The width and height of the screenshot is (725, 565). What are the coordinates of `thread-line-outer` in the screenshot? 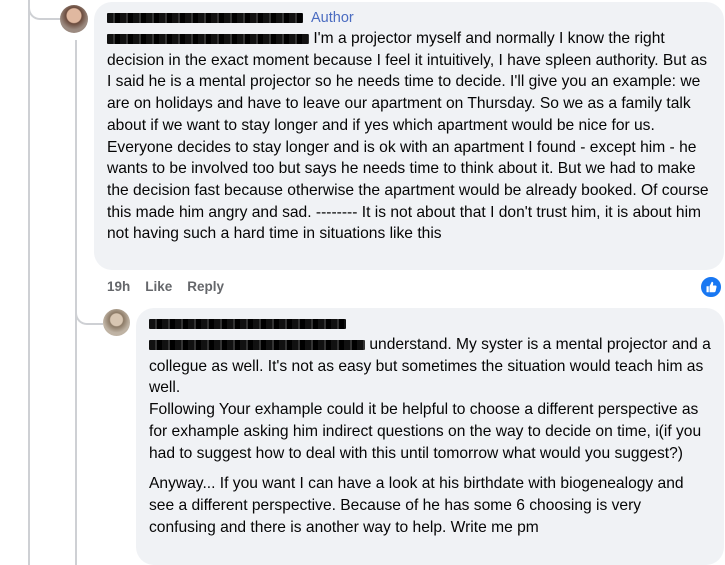 It's located at (29, 282).